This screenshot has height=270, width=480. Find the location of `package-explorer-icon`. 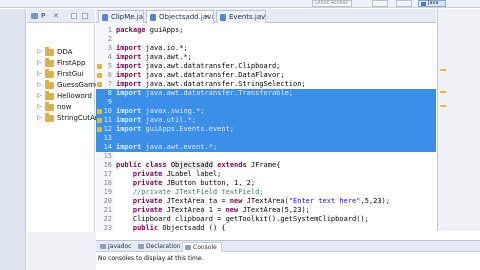

package-explorer-icon is located at coordinates (34, 16).